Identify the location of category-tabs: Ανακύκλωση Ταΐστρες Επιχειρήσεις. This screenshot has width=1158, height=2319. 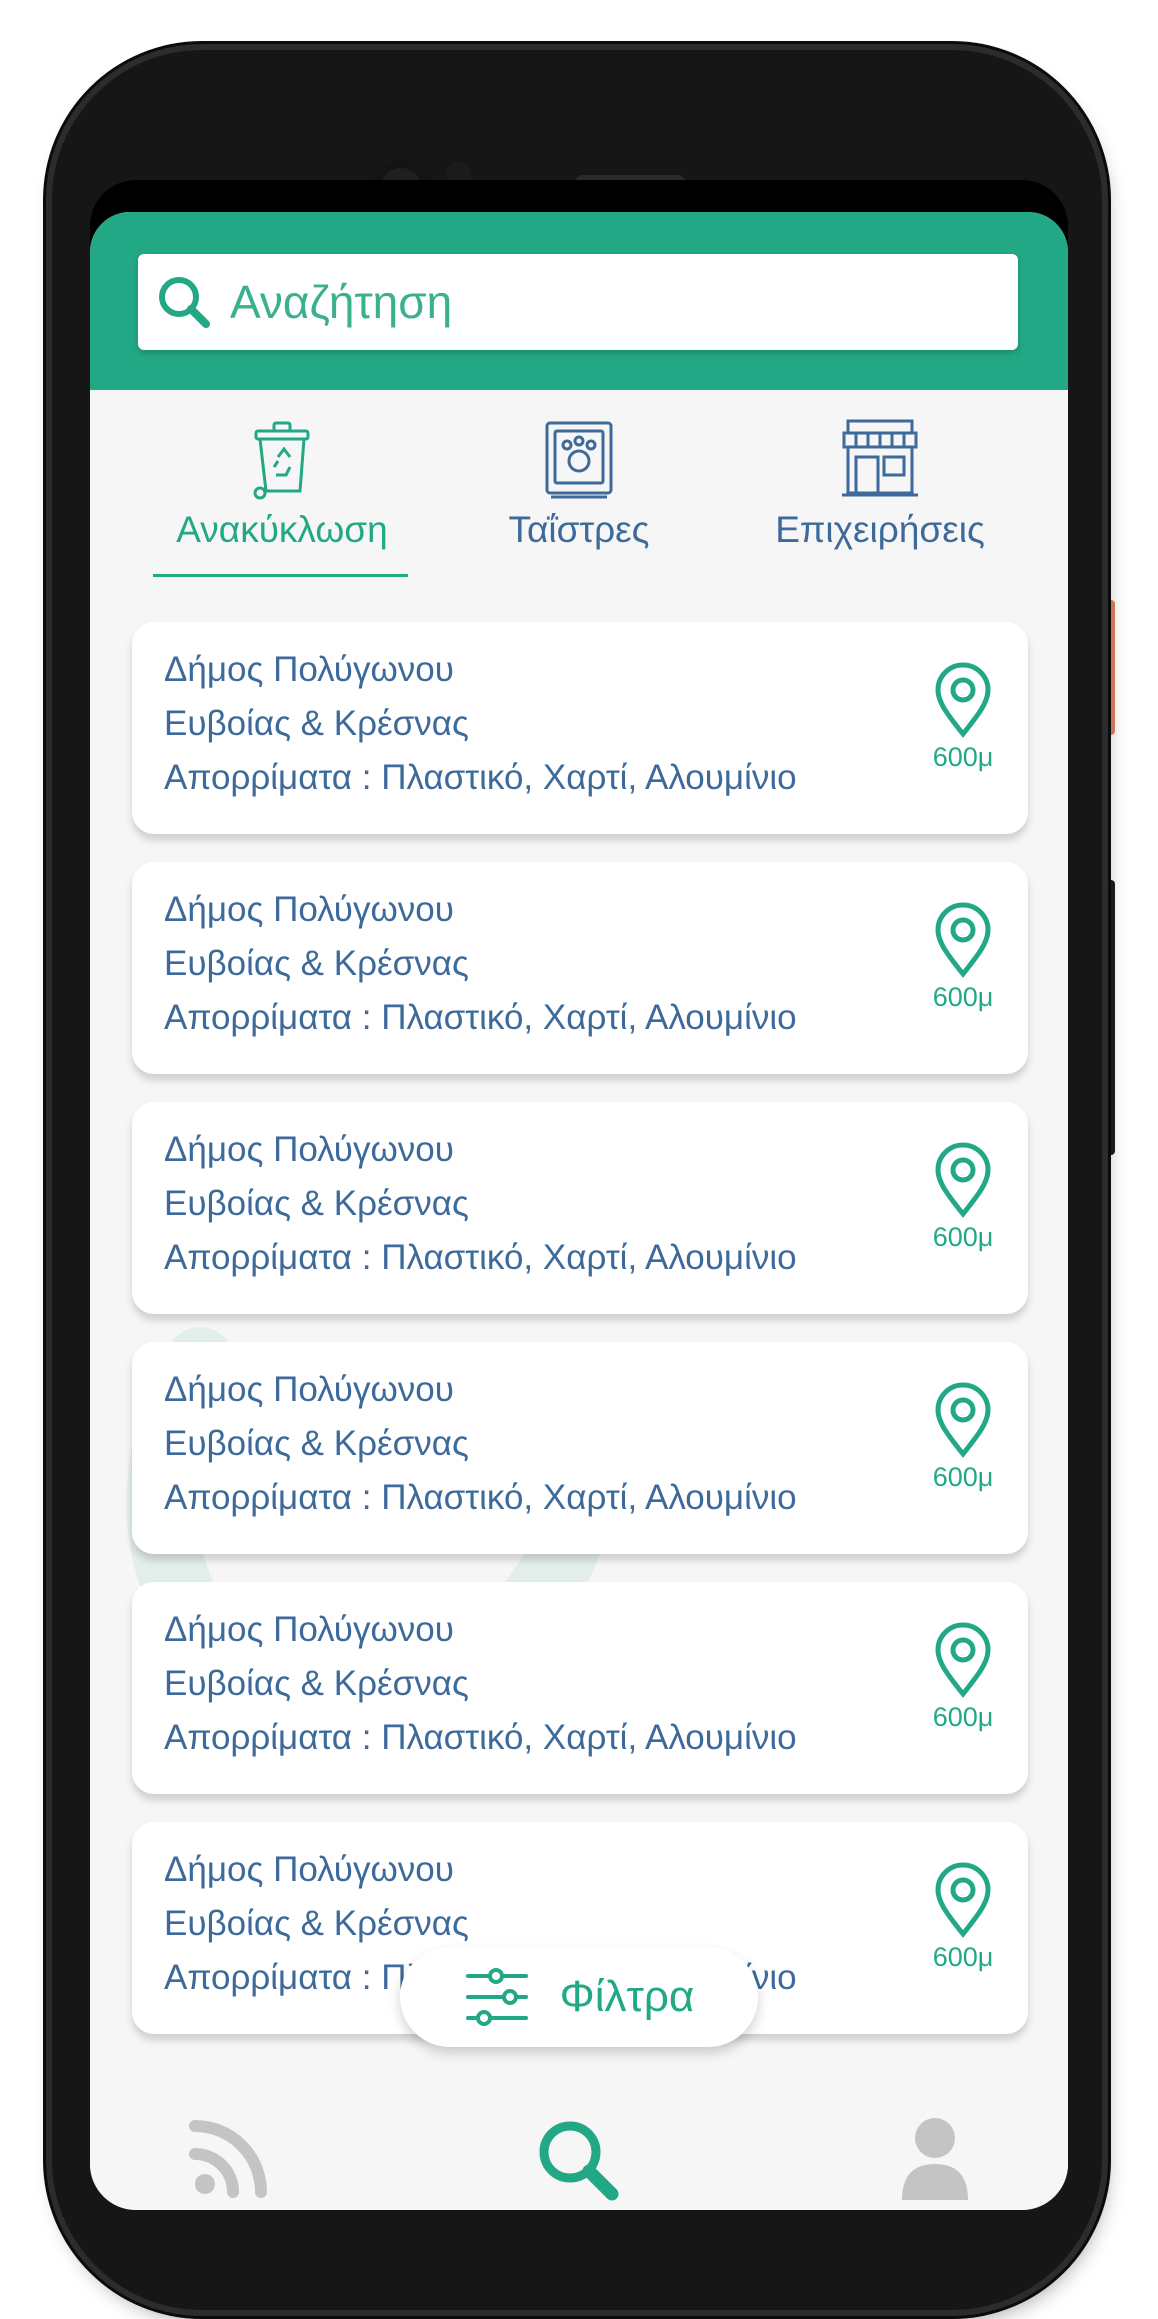
(579, 497).